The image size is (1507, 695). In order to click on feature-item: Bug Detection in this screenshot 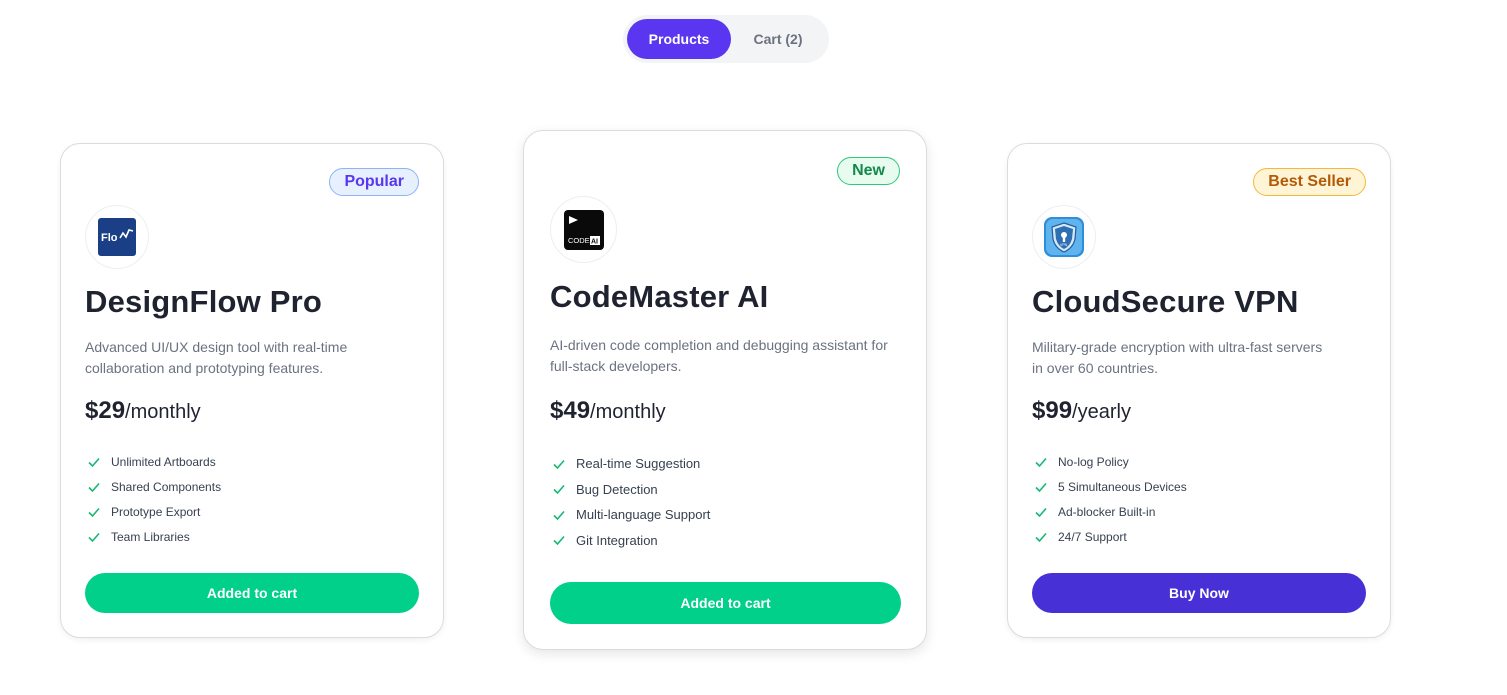, I will do `click(630, 490)`.